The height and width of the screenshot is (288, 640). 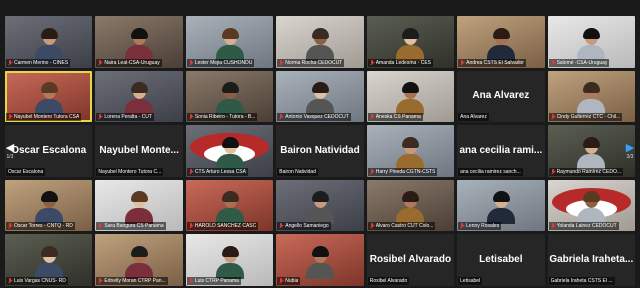 What do you see at coordinates (320, 42) in the screenshot?
I see `participant-tile: Norma Rocha CEDOCUT` at bounding box center [320, 42].